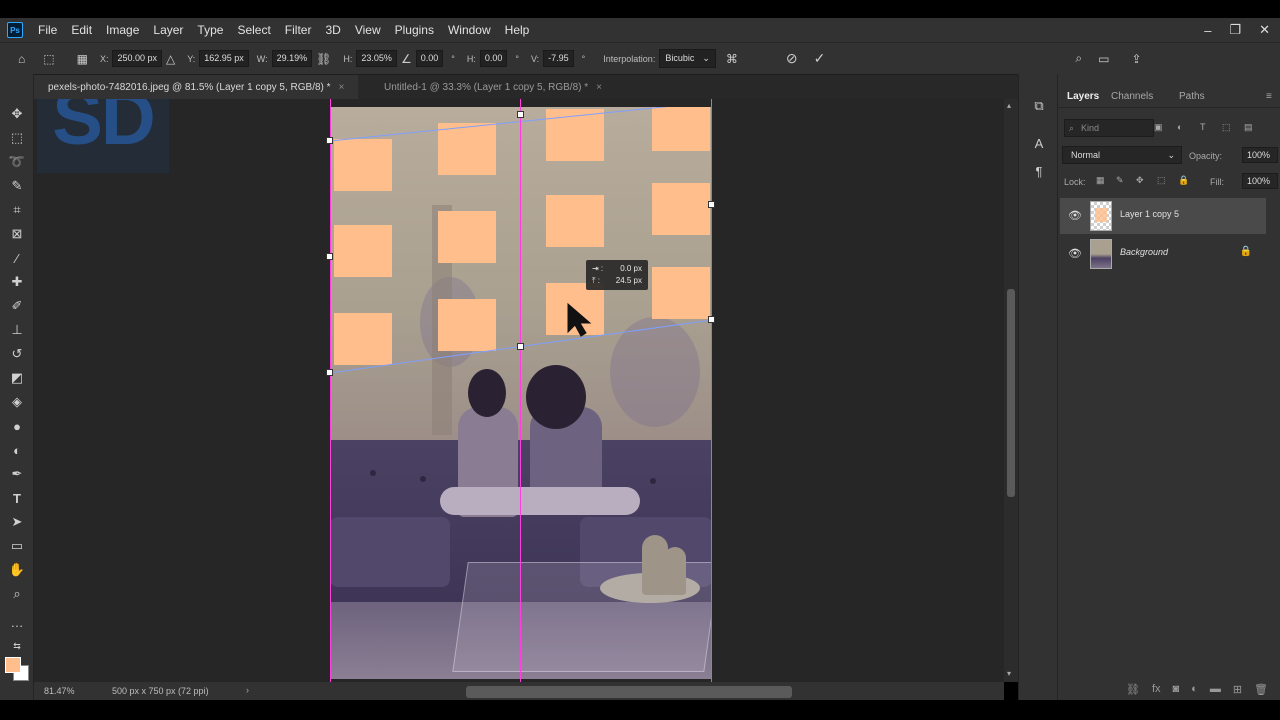 The height and width of the screenshot is (720, 1280). Describe the element at coordinates (17, 210) in the screenshot. I see `crop-tool-icon: ⌗` at that location.